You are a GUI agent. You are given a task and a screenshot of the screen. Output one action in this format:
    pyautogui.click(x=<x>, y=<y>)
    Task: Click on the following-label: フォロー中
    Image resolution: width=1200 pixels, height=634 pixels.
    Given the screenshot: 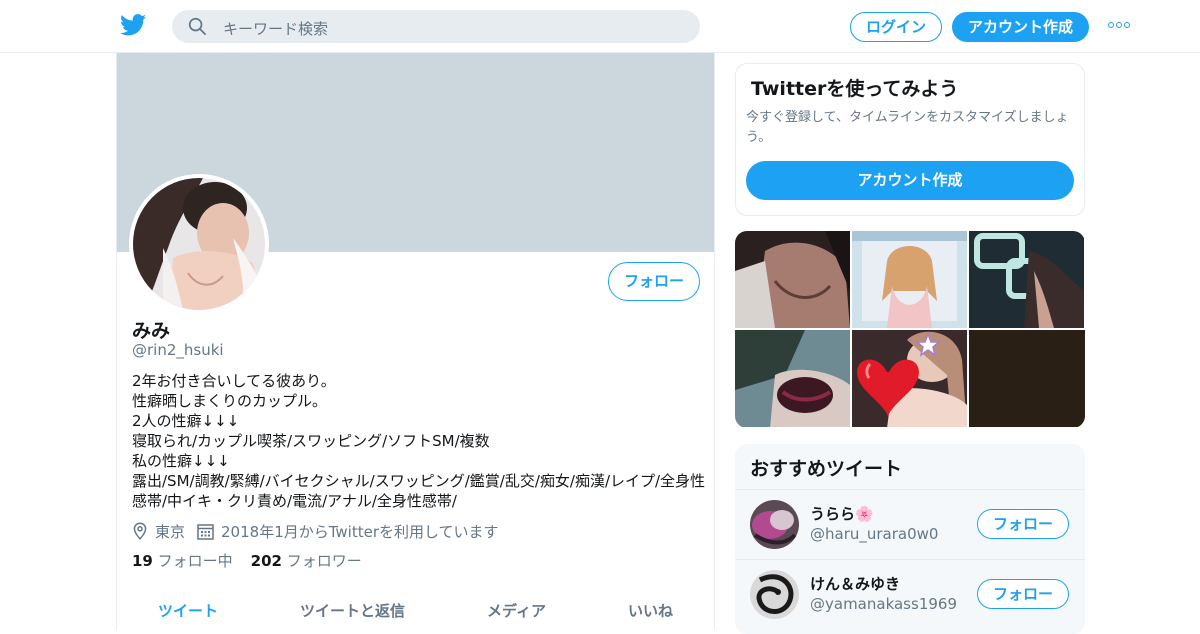 What is the action you would take?
    pyautogui.click(x=195, y=561)
    